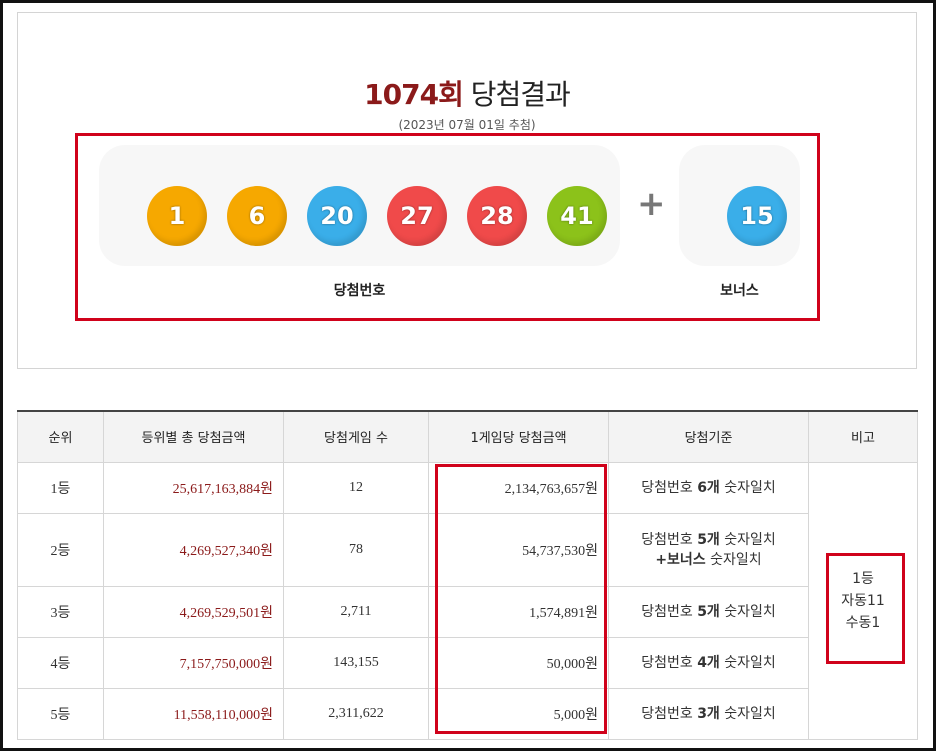  I want to click on winning-games-cell: 2,311,622, so click(356, 713).